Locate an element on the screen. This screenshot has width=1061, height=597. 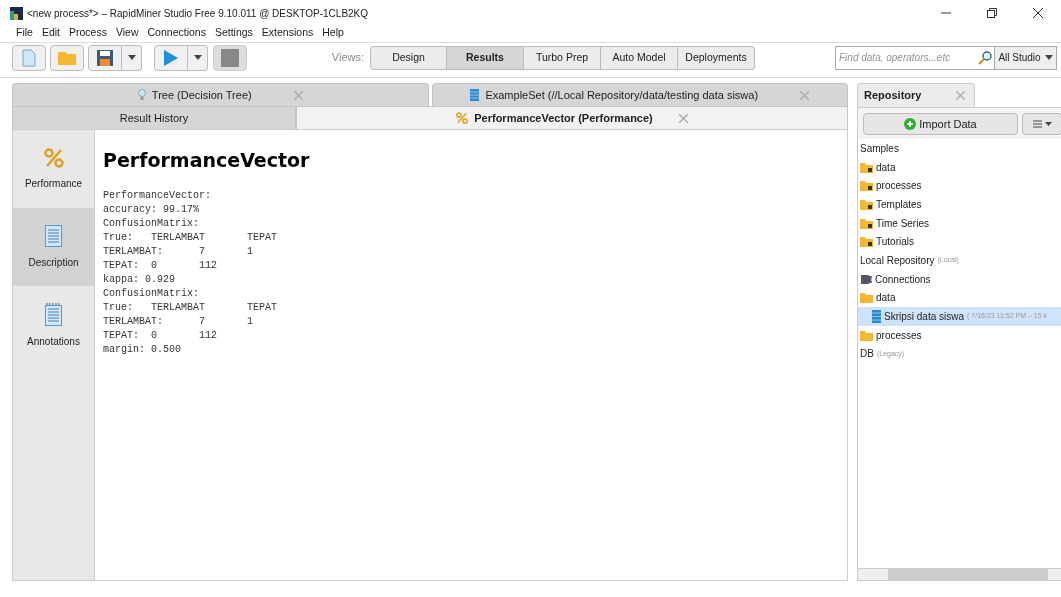
menu-item: Edit is located at coordinates (50, 33).